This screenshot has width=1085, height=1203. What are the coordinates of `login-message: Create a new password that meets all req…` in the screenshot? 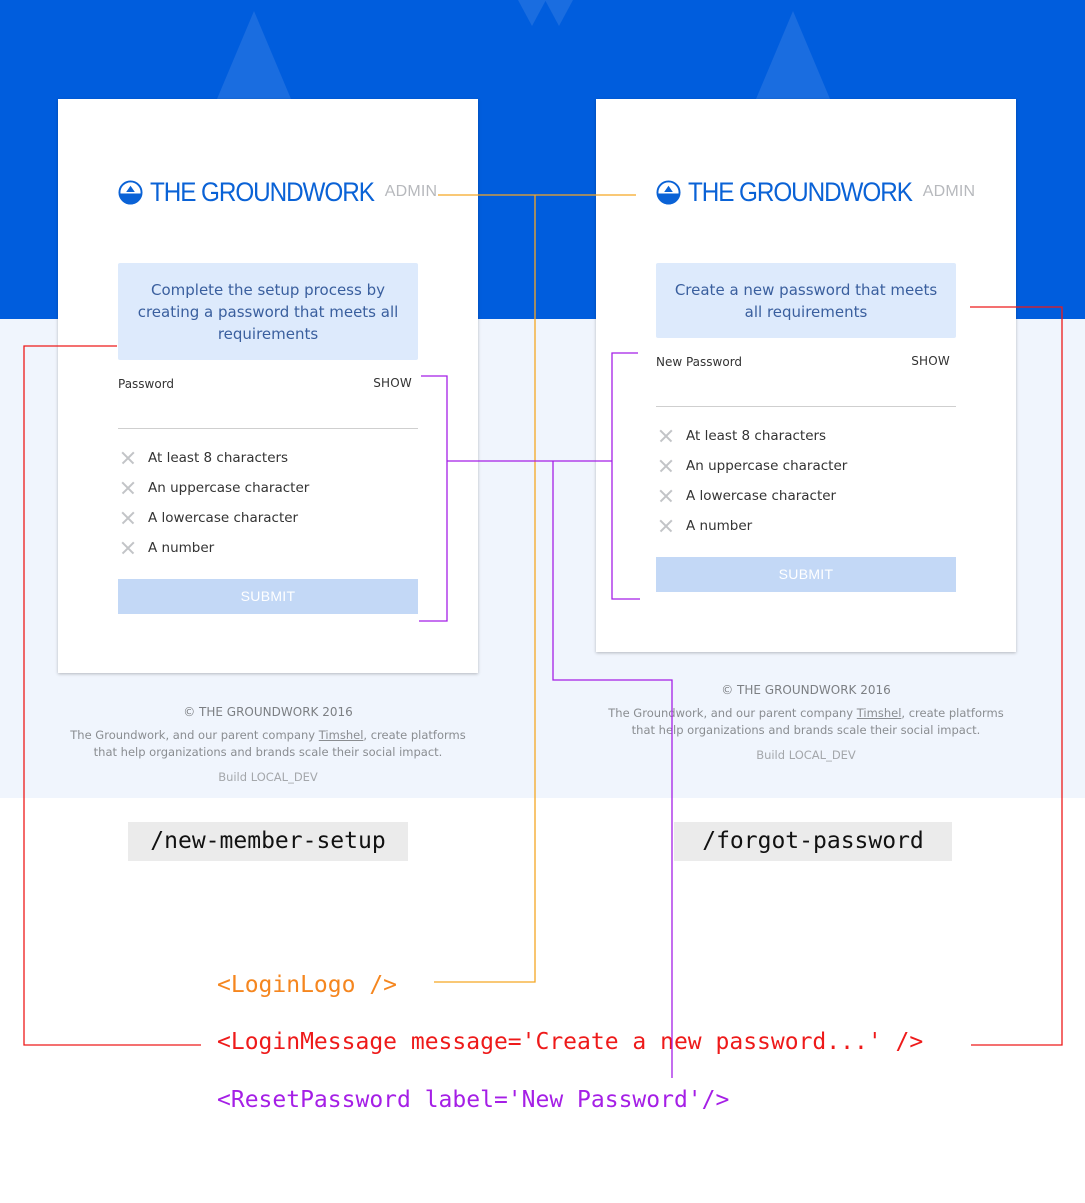 It's located at (806, 300).